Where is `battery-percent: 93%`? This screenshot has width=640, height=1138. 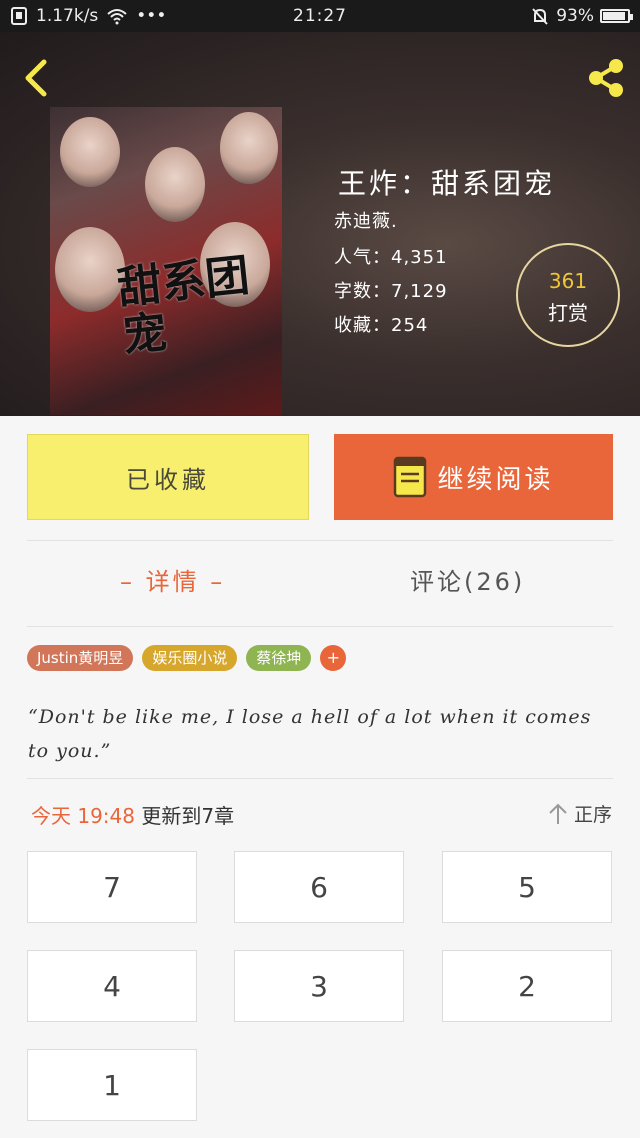 battery-percent: 93% is located at coordinates (575, 16).